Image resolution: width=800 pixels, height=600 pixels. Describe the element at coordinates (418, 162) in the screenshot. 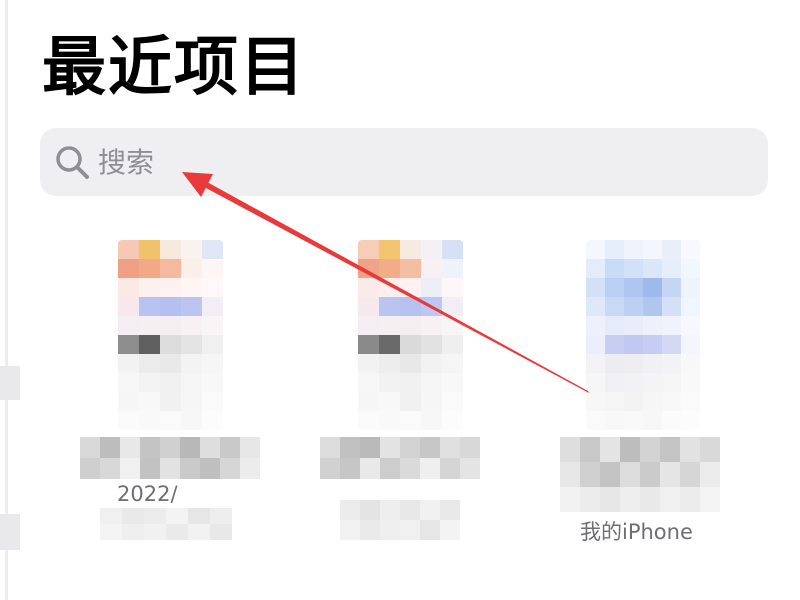

I see `search-input` at that location.